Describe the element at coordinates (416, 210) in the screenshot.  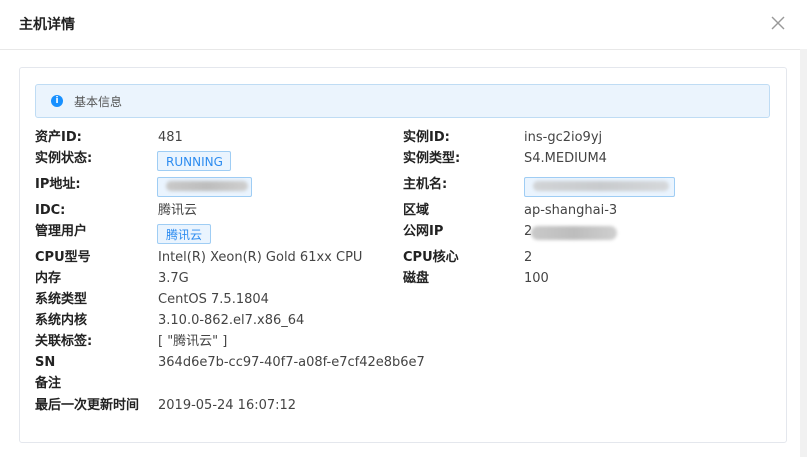
I see `region-label: 区域` at that location.